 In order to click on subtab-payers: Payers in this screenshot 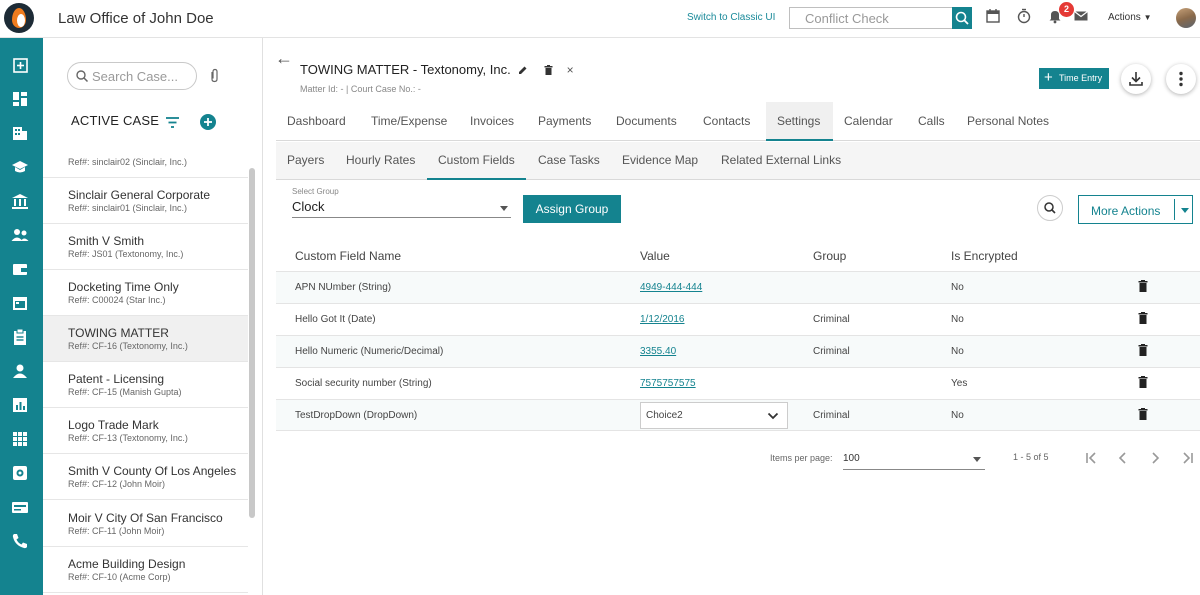, I will do `click(305, 160)`.